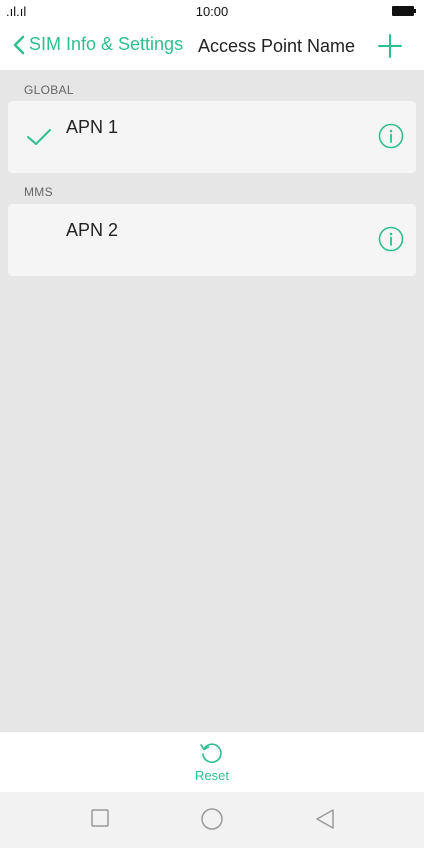  What do you see at coordinates (404, 11) in the screenshot?
I see `battery-icon` at bounding box center [404, 11].